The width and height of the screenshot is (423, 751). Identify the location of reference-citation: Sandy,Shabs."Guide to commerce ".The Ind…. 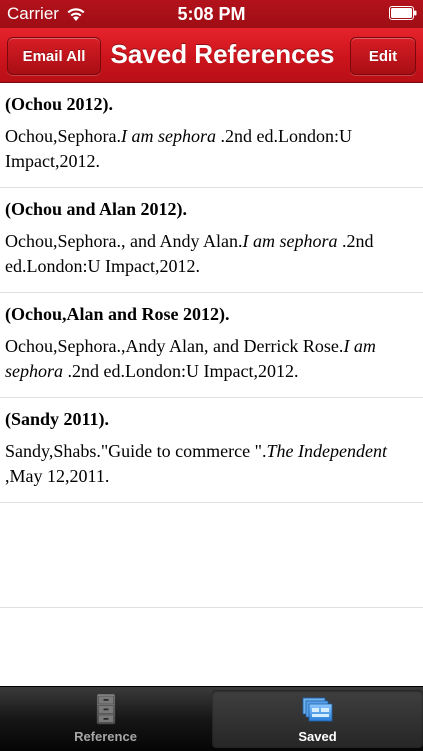
(211, 464).